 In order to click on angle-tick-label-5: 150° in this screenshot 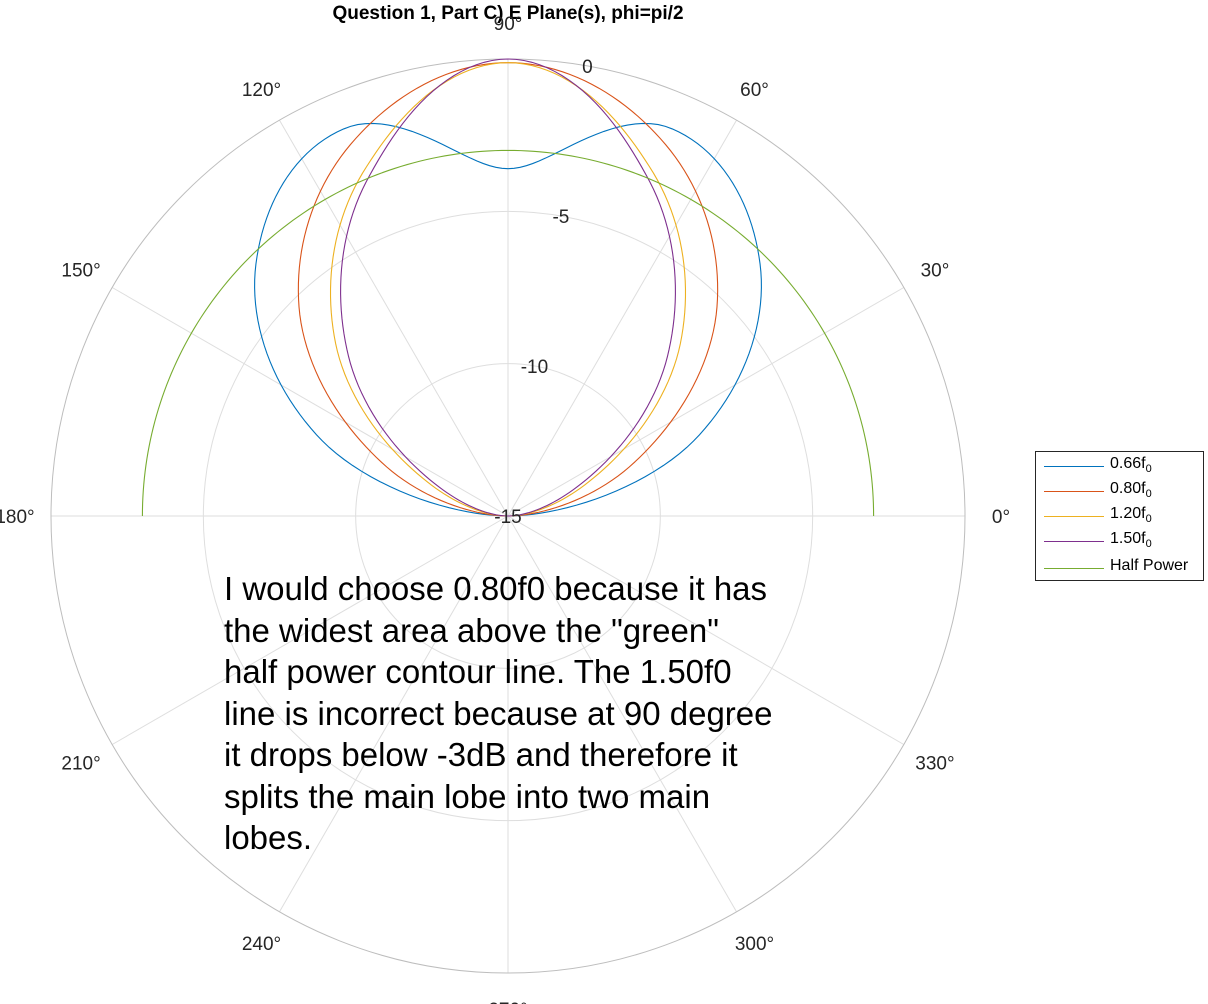, I will do `click(80, 271)`.